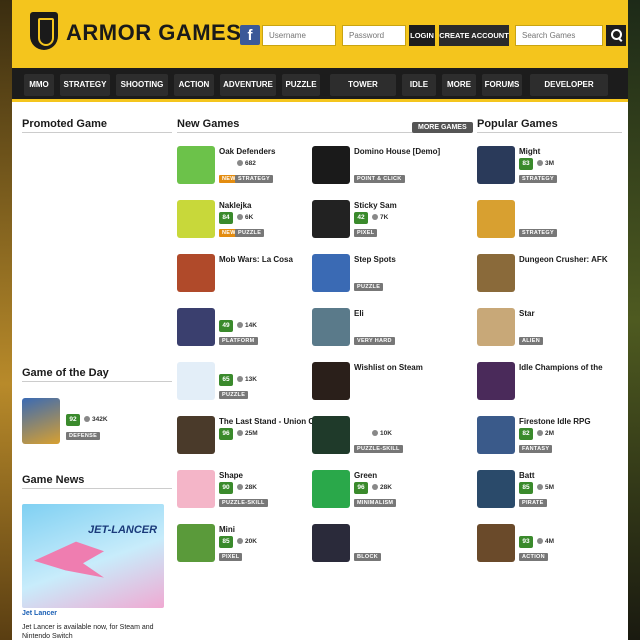 This screenshot has height=640, width=640. I want to click on login-button: LOGIN, so click(422, 35).